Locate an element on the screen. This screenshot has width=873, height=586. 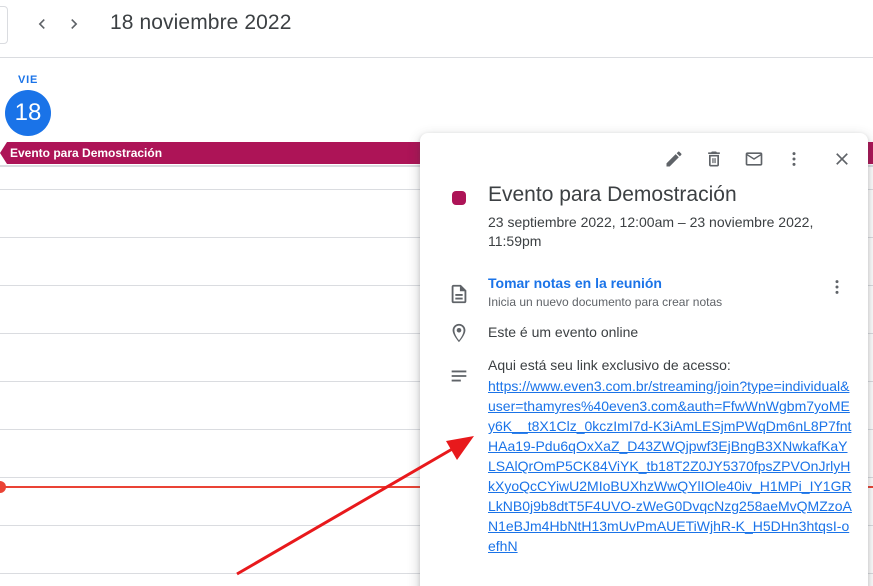
close-popover-button is located at coordinates (842, 159).